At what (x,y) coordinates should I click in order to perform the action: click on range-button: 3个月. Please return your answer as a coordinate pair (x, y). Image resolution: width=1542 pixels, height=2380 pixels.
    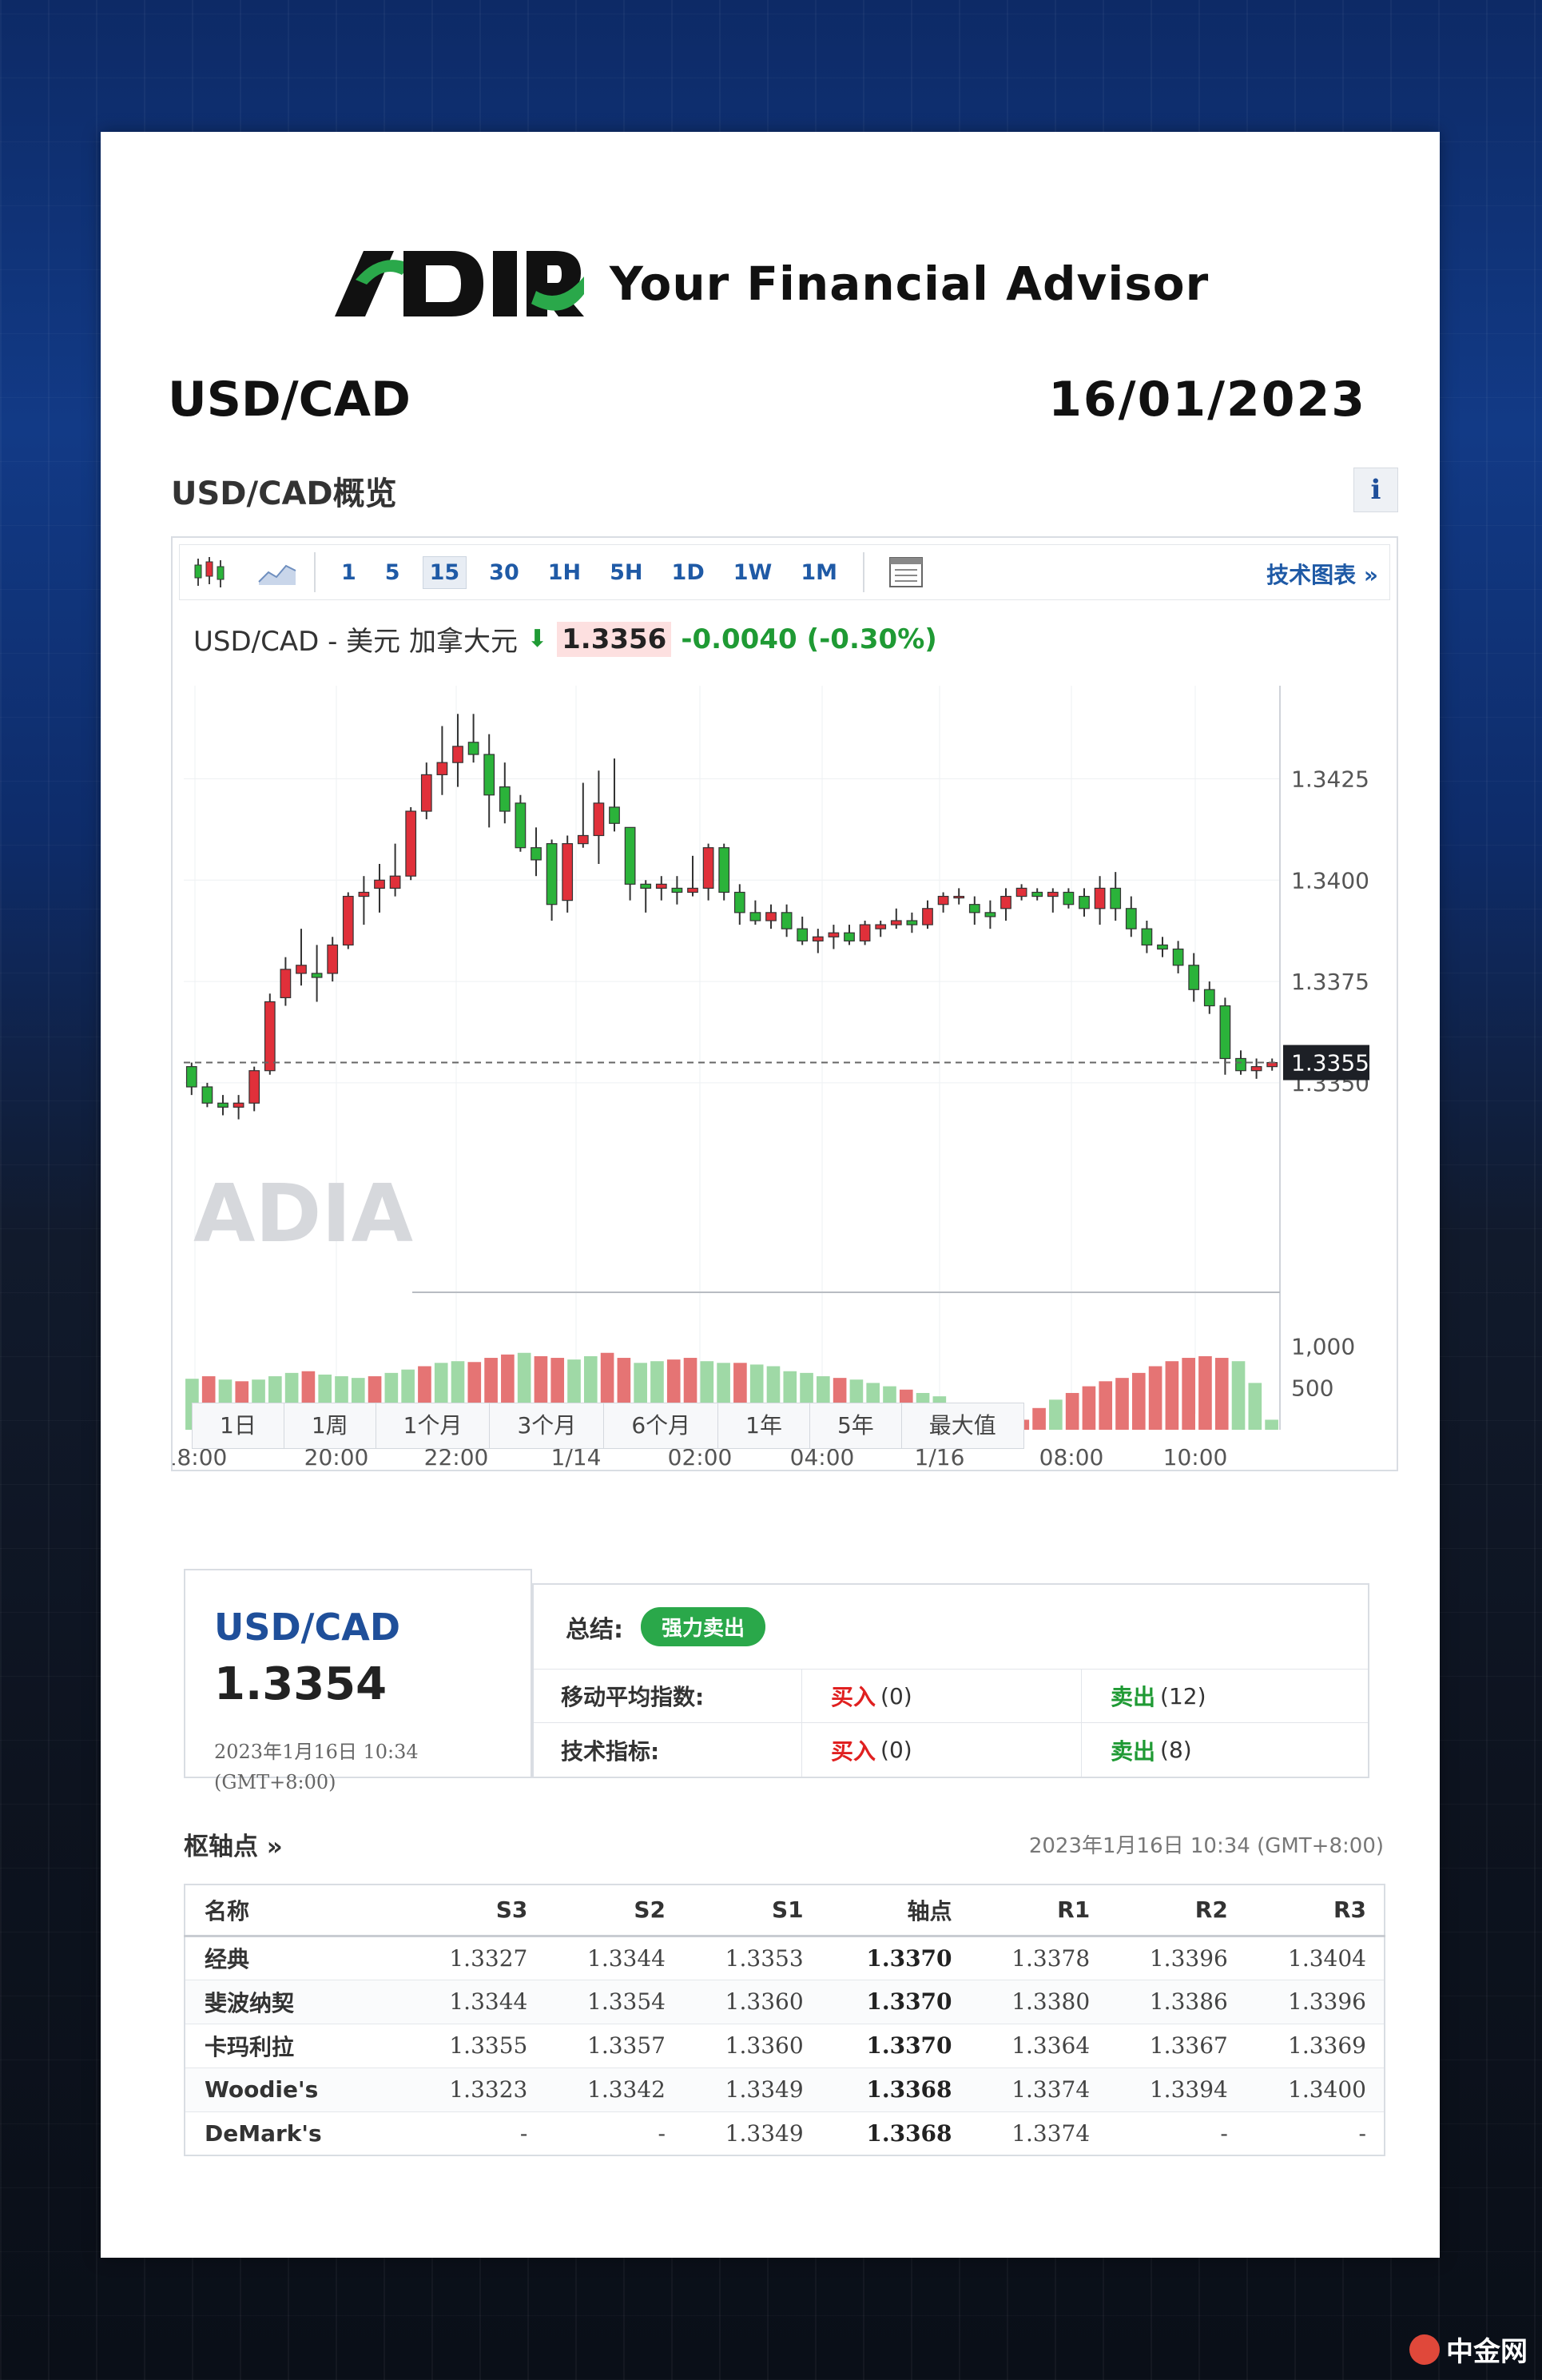
    Looking at the image, I should click on (547, 1425).